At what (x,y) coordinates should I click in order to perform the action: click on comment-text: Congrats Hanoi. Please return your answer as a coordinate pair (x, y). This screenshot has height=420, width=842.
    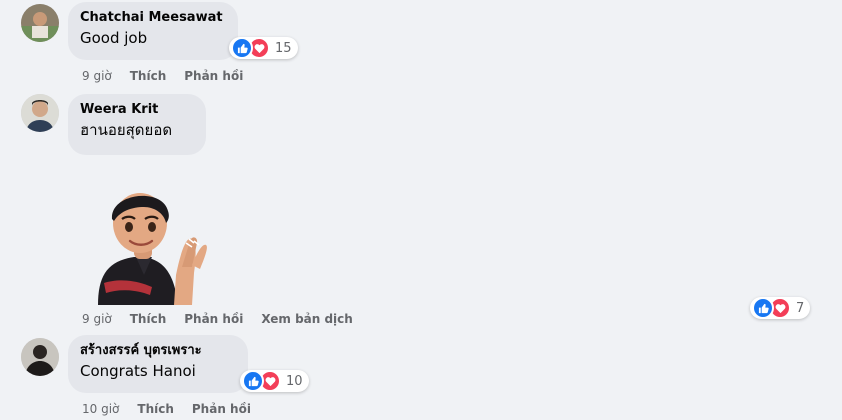
    Looking at the image, I should click on (138, 371).